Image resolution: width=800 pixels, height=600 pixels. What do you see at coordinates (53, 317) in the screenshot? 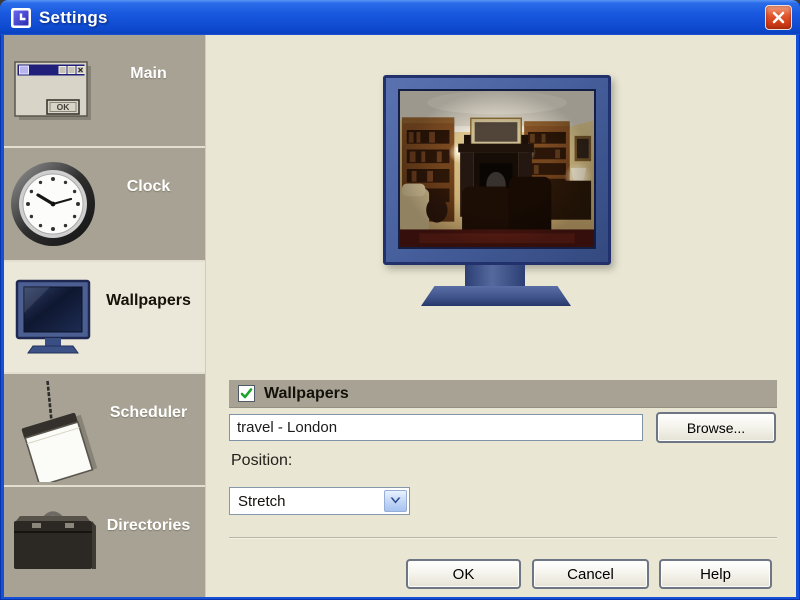
I see `monitor-icon` at bounding box center [53, 317].